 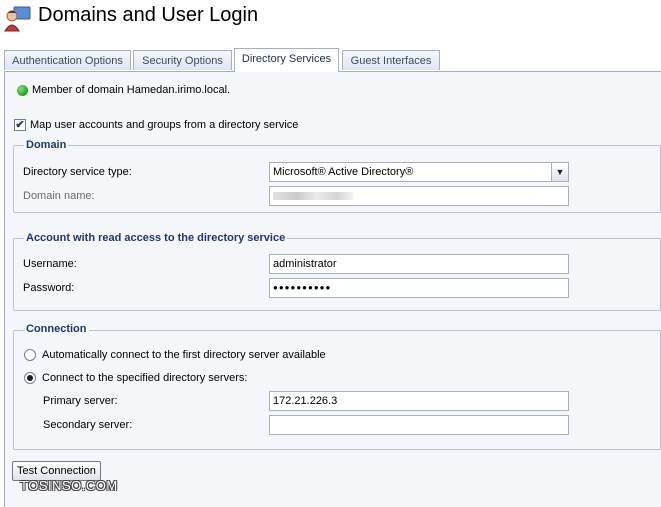 I want to click on redacted-text, so click(x=313, y=196).